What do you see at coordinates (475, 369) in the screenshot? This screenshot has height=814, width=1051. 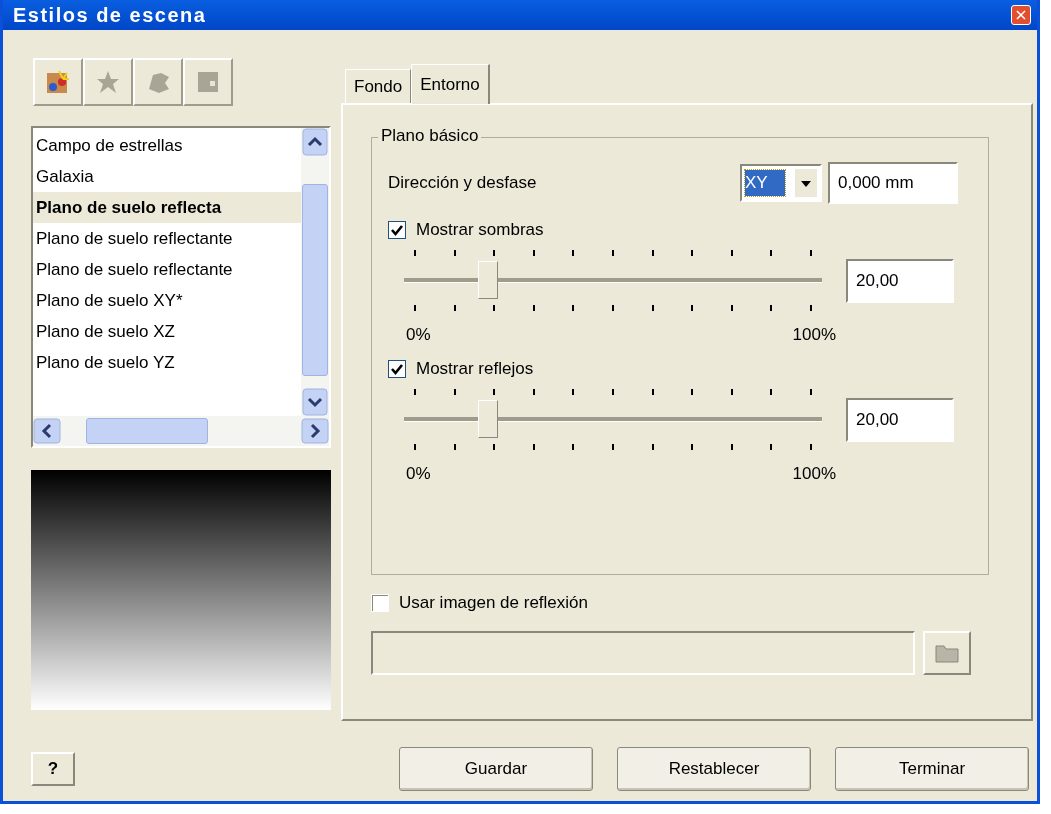 I see `checkbox-label: Mostrar reflejos` at bounding box center [475, 369].